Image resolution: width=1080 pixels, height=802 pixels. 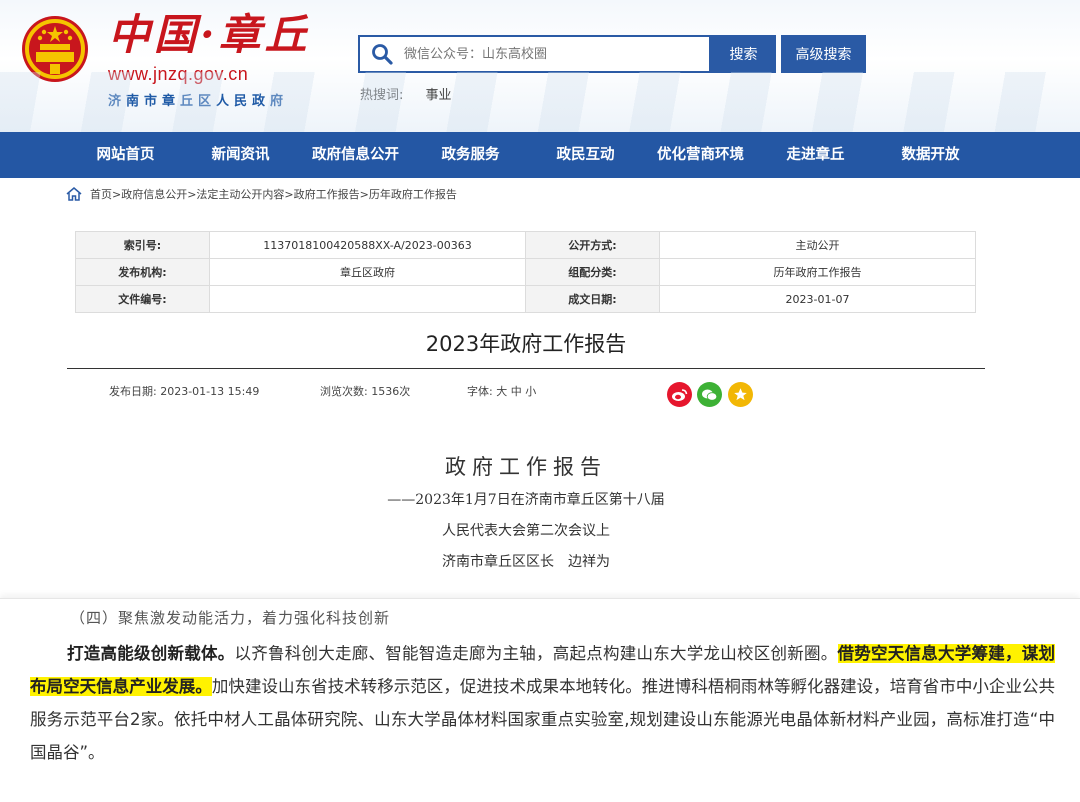 I want to click on search-input, so click(x=547, y=54).